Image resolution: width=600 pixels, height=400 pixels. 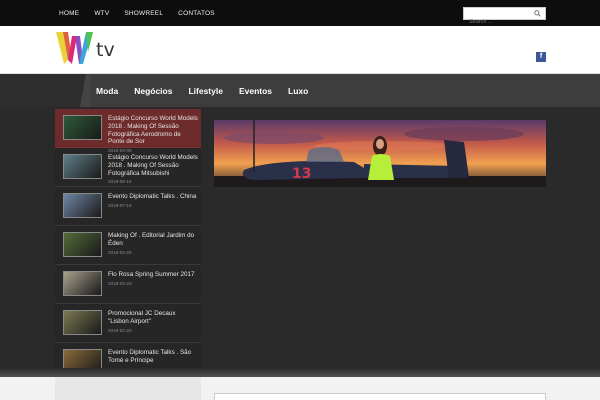 I want to click on top-nav-wtv: WTV, so click(x=101, y=13).